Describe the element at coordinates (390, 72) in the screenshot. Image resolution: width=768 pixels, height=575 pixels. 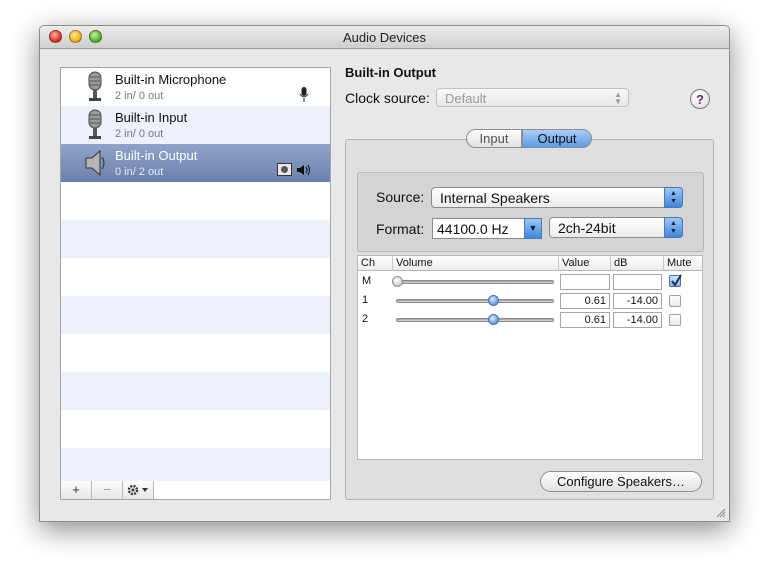
I see `device-header: Built-in Output` at that location.